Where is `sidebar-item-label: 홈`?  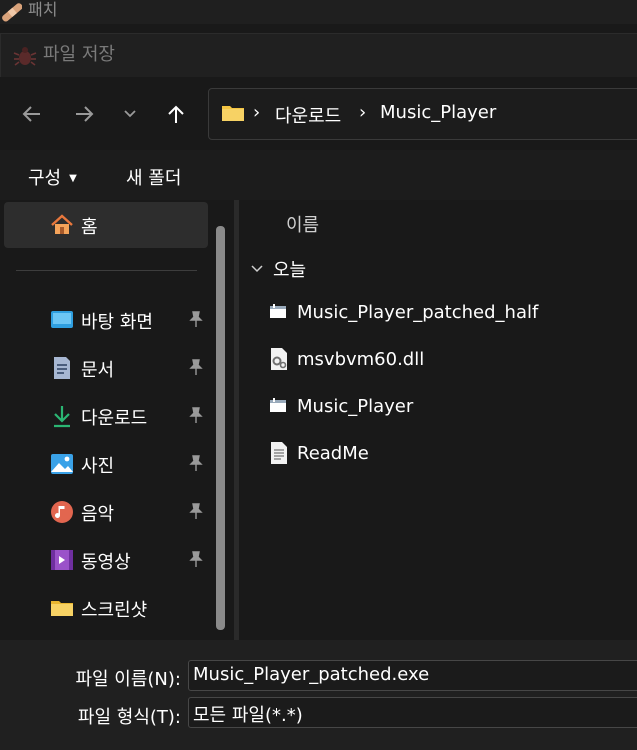
sidebar-item-label: 홈 is located at coordinates (89, 227).